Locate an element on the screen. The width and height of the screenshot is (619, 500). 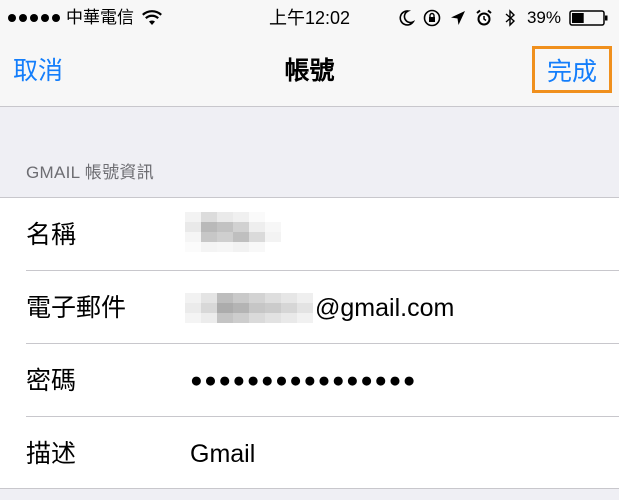
status-right: 39% is located at coordinates (503, 18).